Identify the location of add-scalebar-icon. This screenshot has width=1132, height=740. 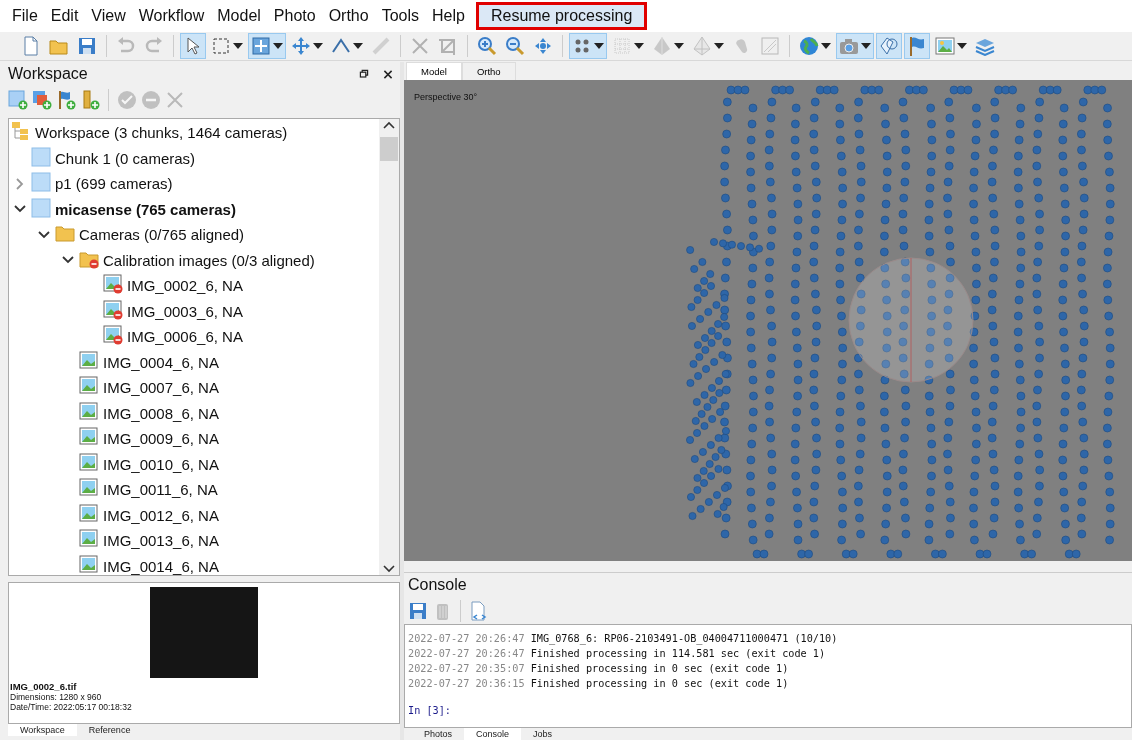
(90, 100).